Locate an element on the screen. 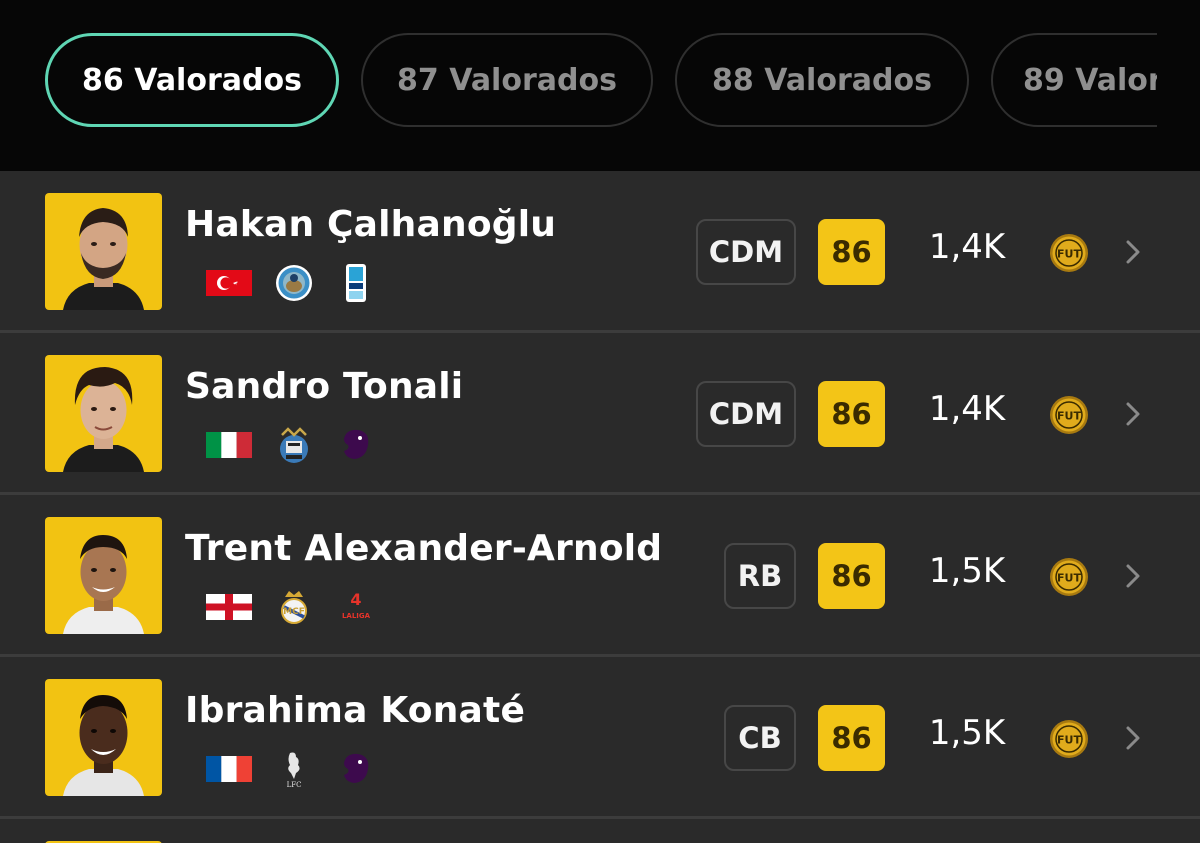 The height and width of the screenshot is (843, 1200). france-flag-icon is located at coordinates (229, 769).